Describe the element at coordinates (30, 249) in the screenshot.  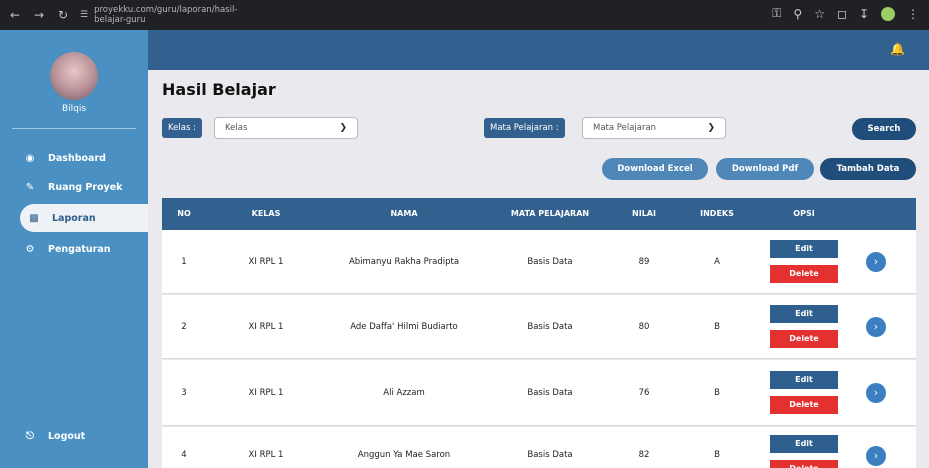
I see `gear-icon: ⚙` at that location.